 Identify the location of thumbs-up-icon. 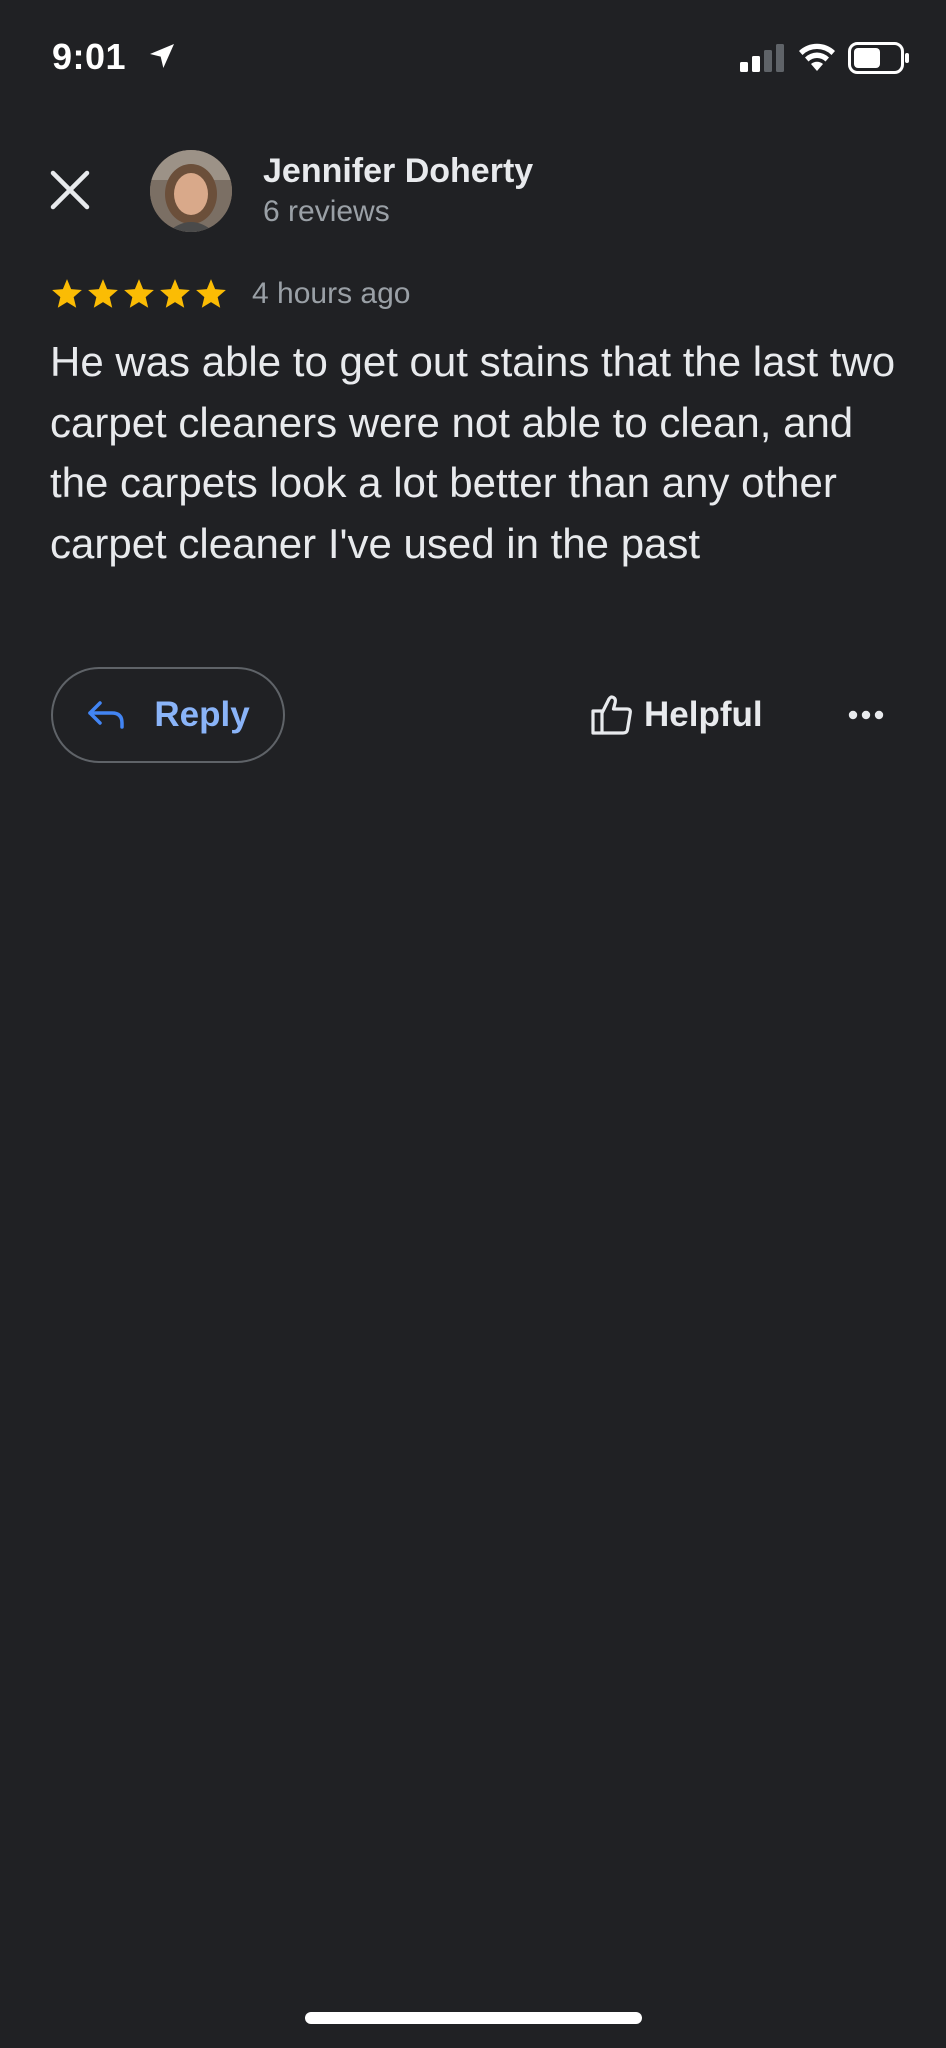
(611, 715).